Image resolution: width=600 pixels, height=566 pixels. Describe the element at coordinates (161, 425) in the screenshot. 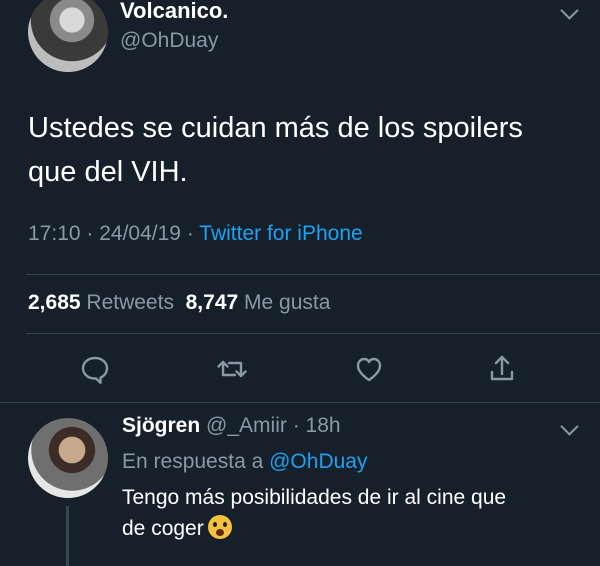

I see `reply-display-name: Sjögren` at that location.